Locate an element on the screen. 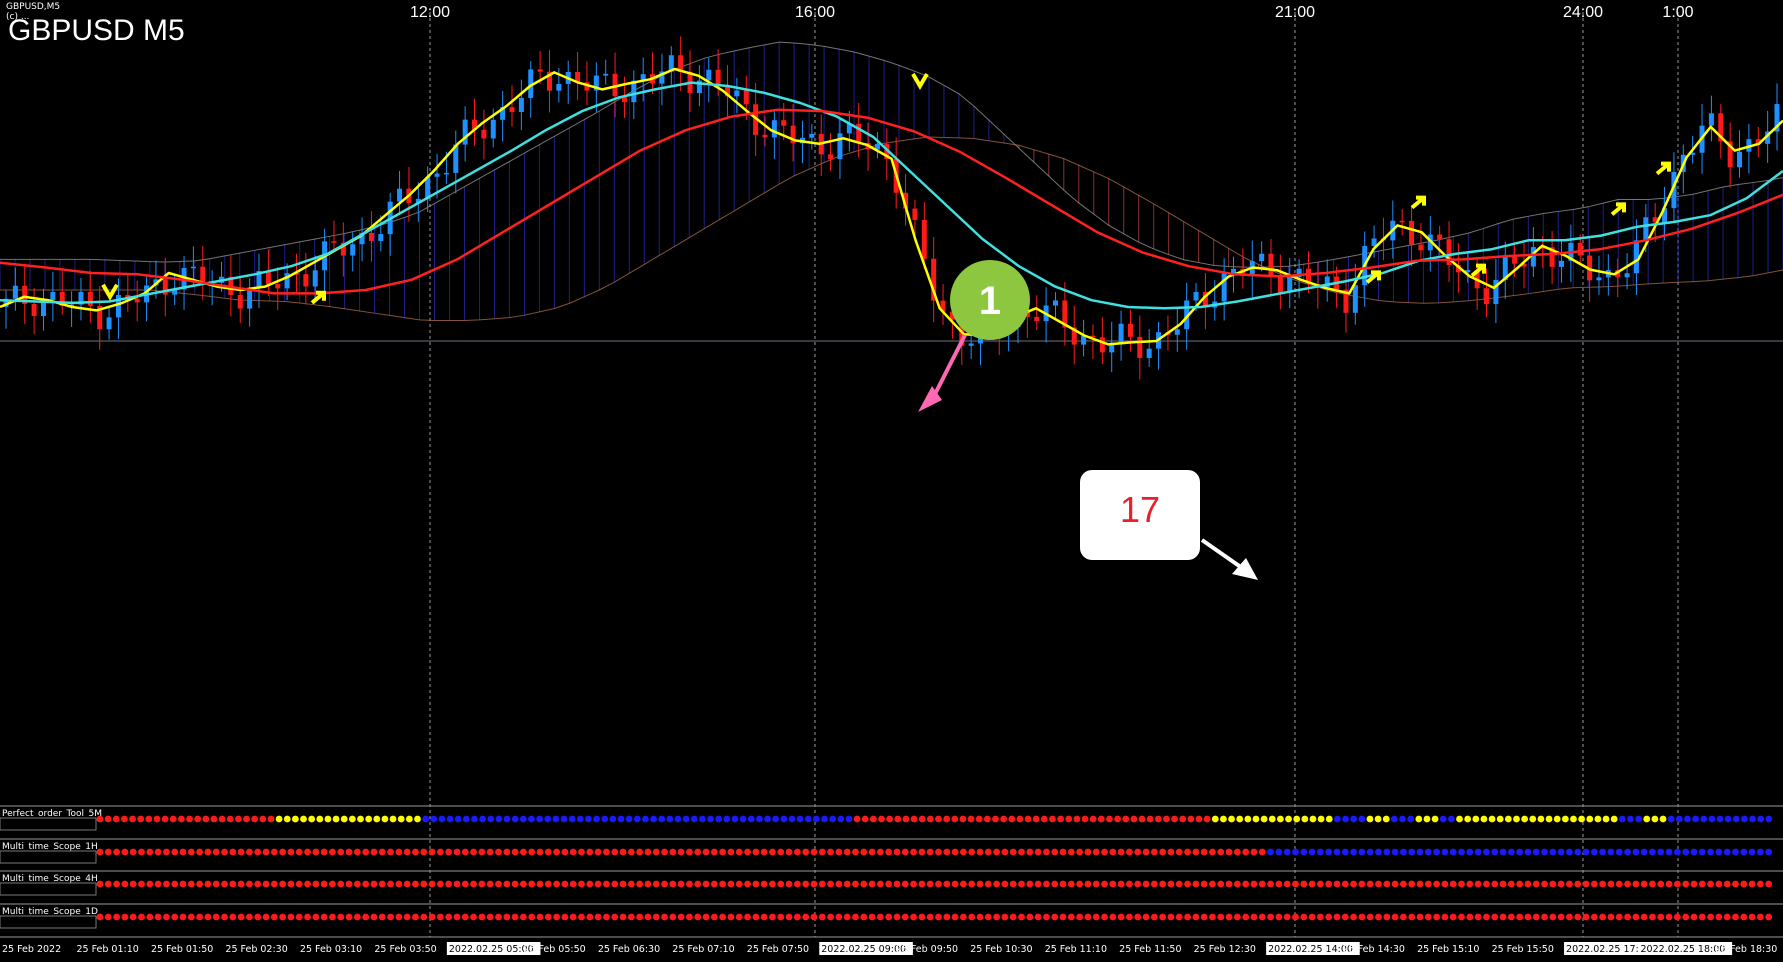 This screenshot has height=962, width=1783. bottom-time-label: 25 Feb 11:10 is located at coordinates (1076, 949).